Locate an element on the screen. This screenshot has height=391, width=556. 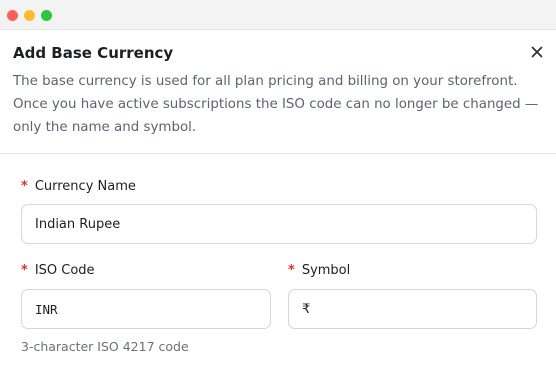
currency-name-input is located at coordinates (279, 224).